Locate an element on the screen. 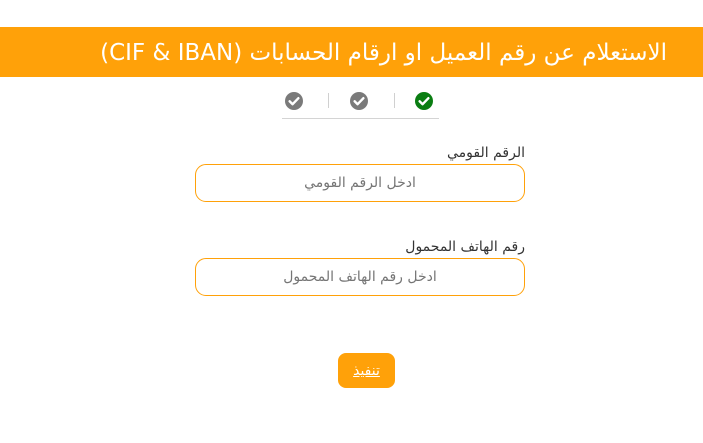  mobile-number-input is located at coordinates (360, 277).